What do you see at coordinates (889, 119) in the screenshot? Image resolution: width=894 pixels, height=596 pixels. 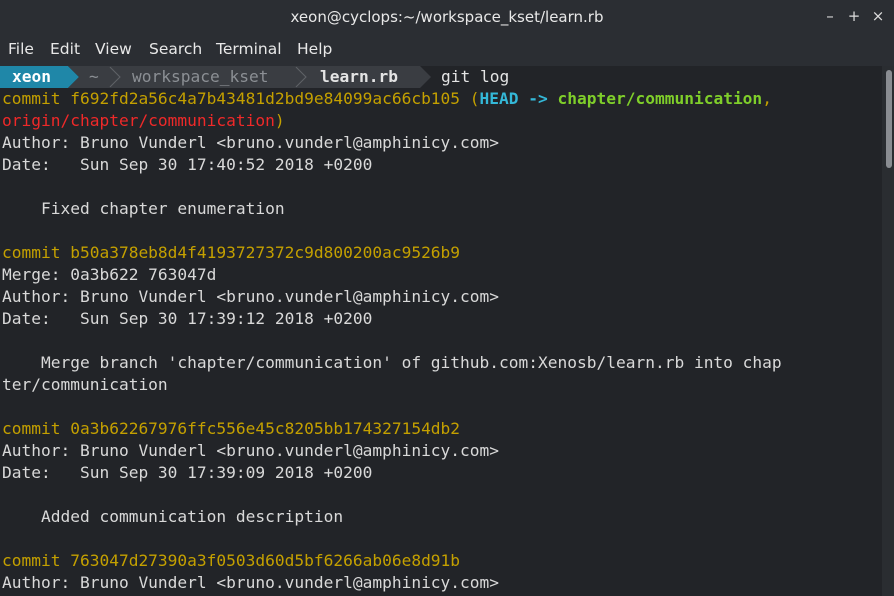 I see `scrollbar-thumb` at bounding box center [889, 119].